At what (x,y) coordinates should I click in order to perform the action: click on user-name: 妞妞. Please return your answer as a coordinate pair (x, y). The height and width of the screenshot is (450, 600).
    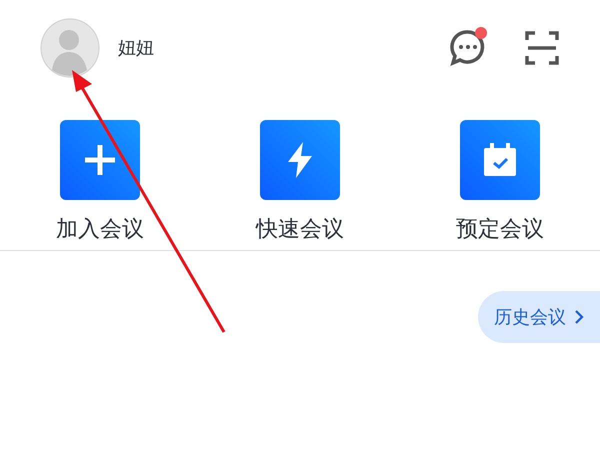
    Looking at the image, I should click on (136, 48).